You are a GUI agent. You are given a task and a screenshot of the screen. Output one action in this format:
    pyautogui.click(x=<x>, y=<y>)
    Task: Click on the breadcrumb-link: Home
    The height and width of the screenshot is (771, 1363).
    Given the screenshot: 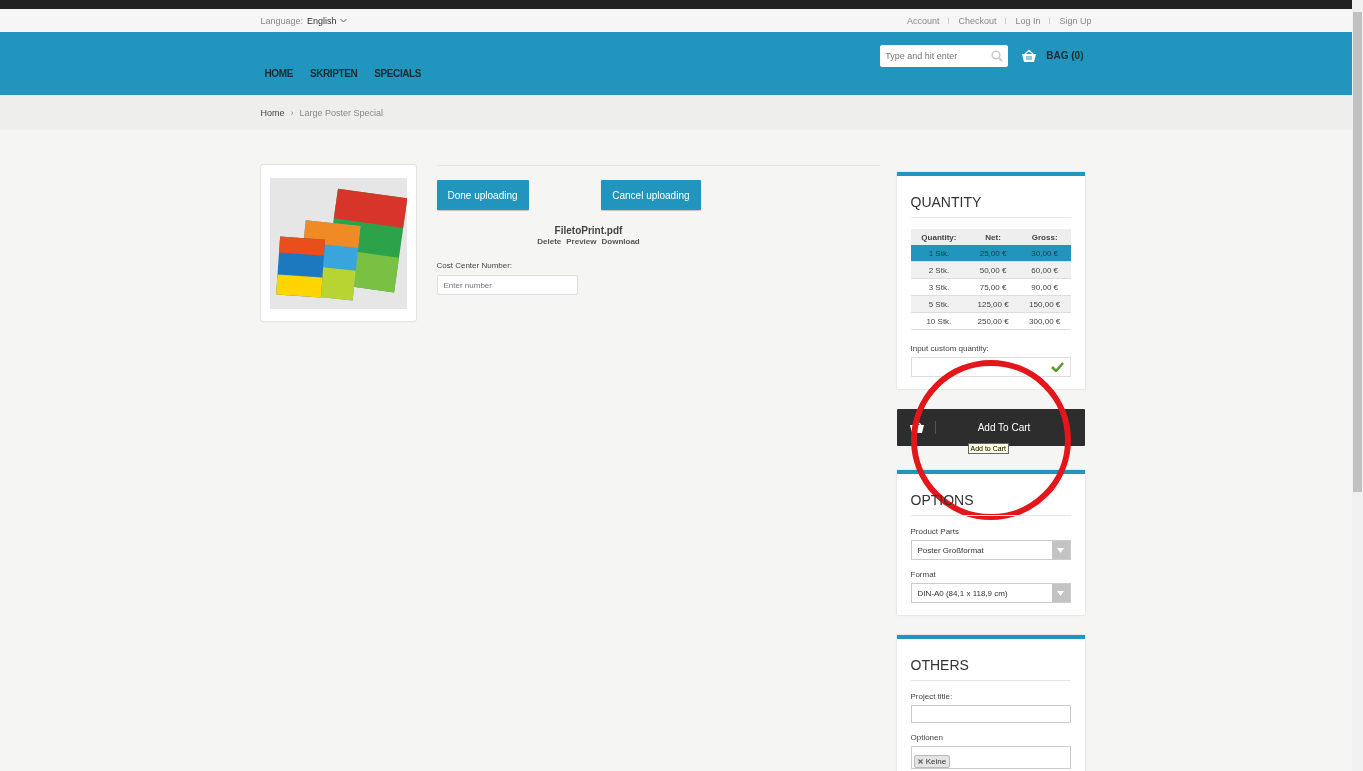 What is the action you would take?
    pyautogui.click(x=272, y=112)
    